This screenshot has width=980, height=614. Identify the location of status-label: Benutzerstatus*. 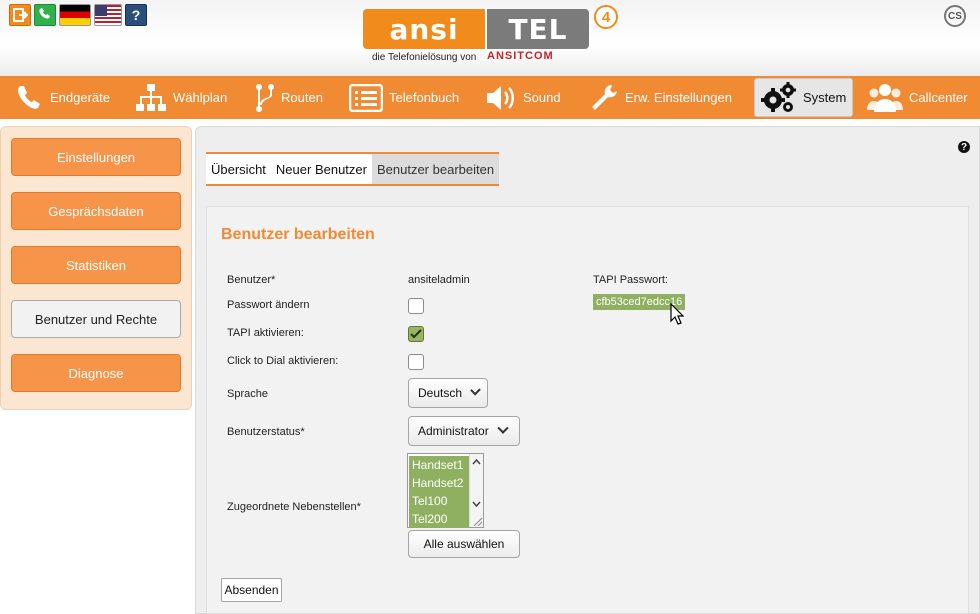
(266, 432).